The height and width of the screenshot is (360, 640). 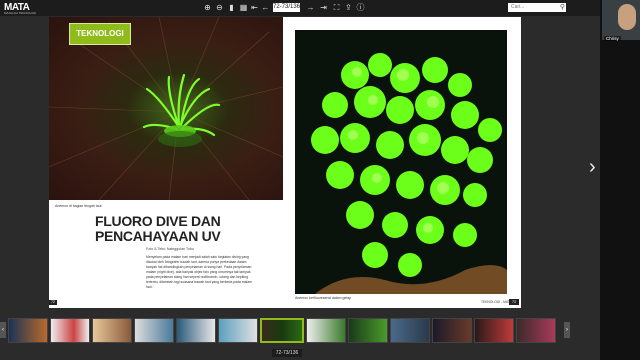 I want to click on participant-avatar, so click(x=627, y=17).